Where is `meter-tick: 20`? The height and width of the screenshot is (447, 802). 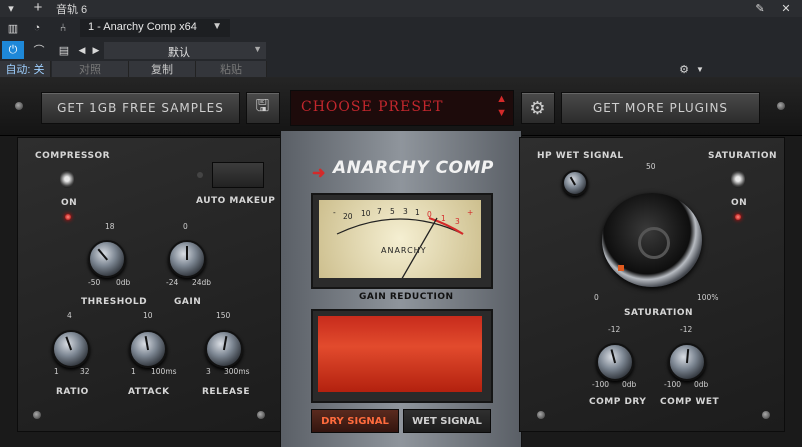 meter-tick: 20 is located at coordinates (348, 216).